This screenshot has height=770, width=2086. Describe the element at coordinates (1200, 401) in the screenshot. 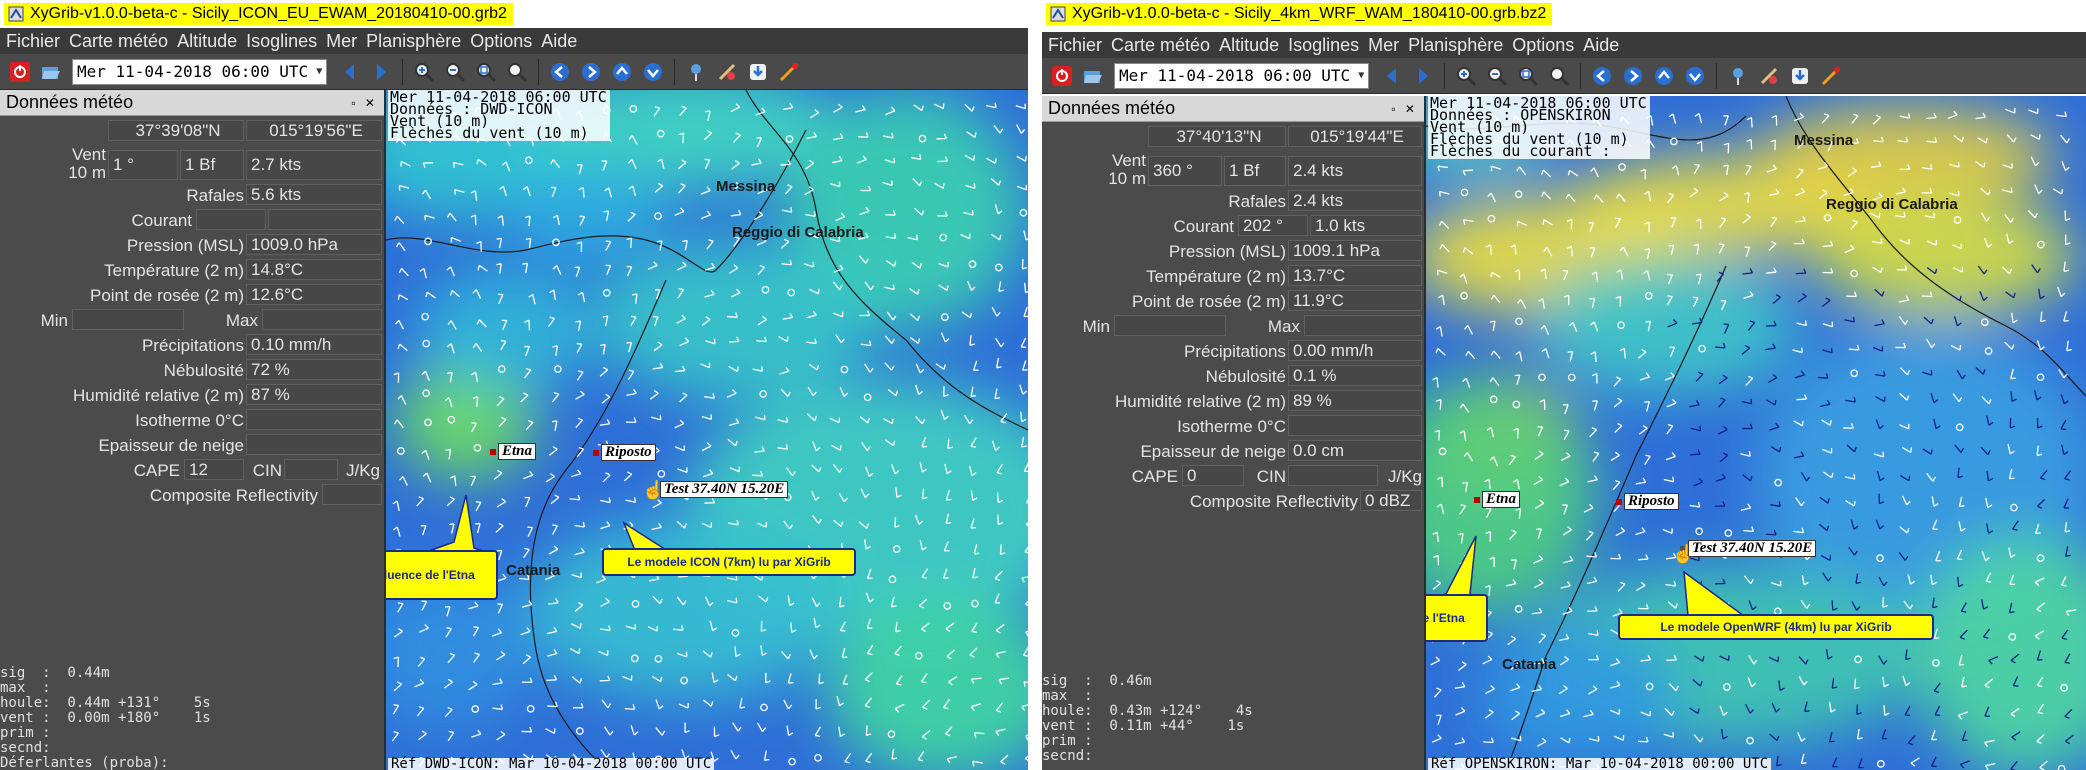

I see `humidity-label: Humidité relative (2 m)` at that location.